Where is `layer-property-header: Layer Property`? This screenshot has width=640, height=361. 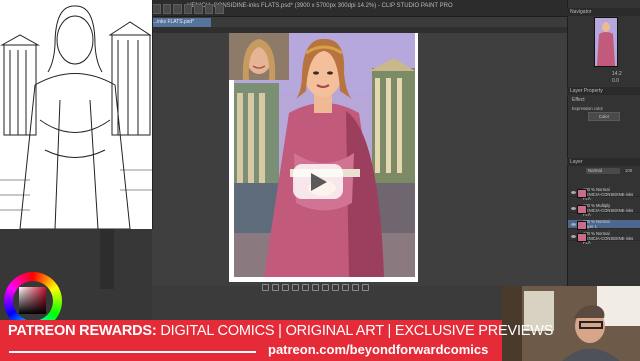
layer-property-header: Layer Property is located at coordinates (603, 91).